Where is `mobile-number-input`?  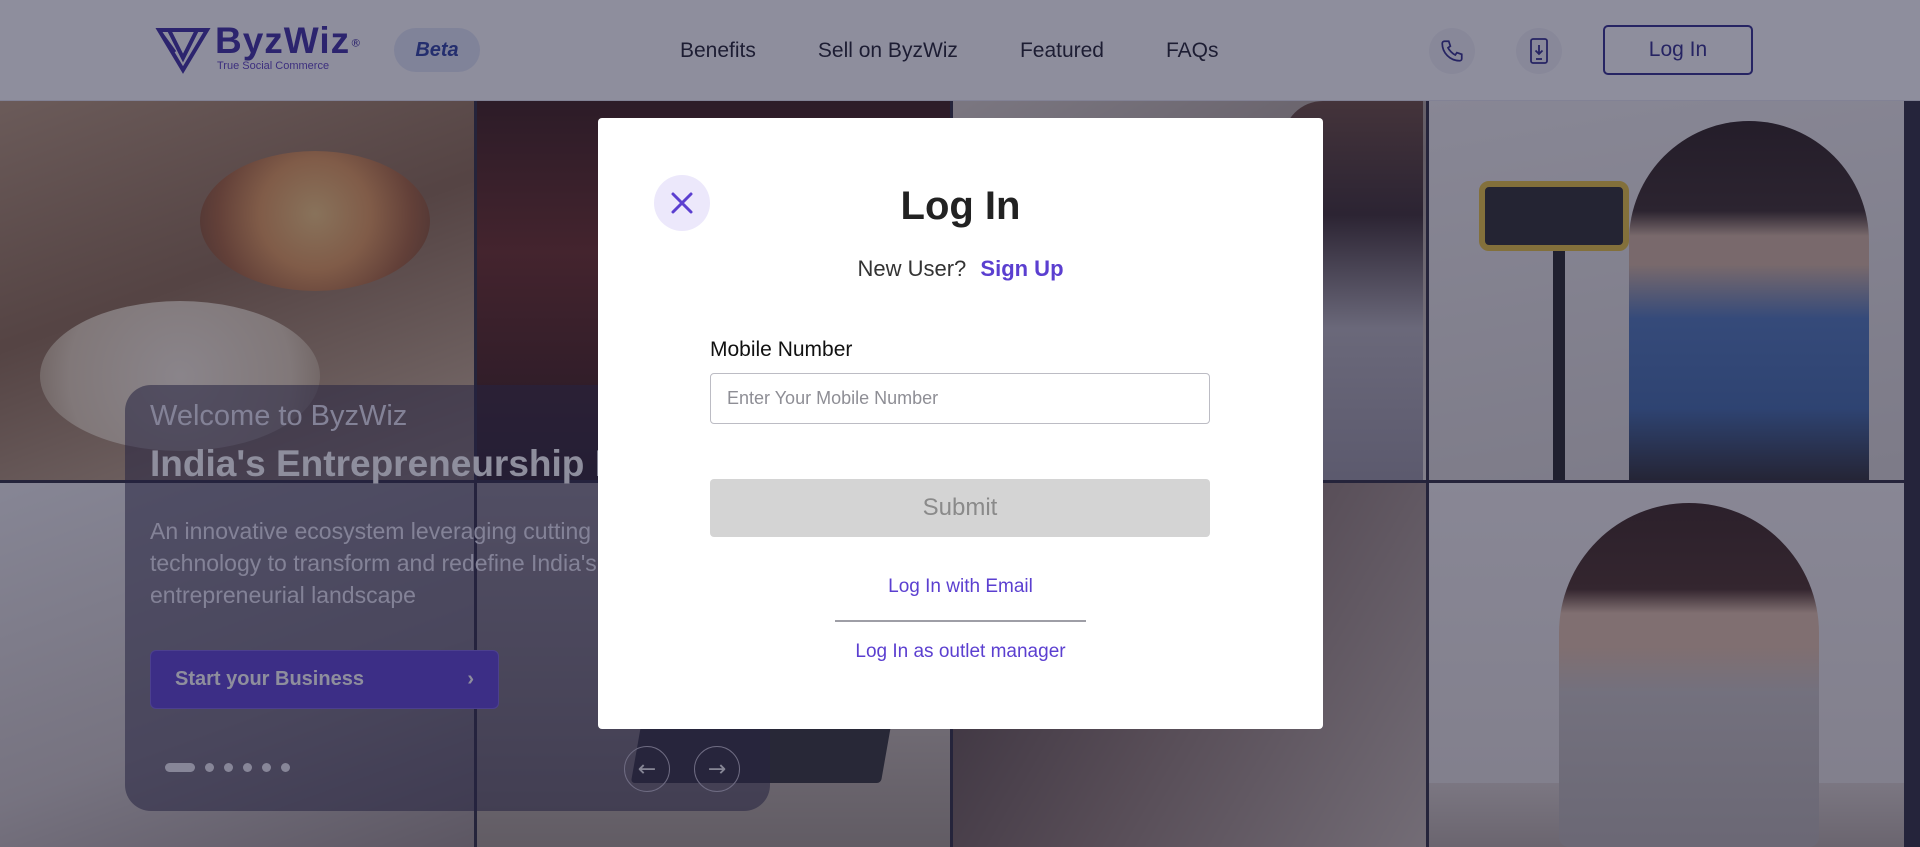
mobile-number-input is located at coordinates (960, 398).